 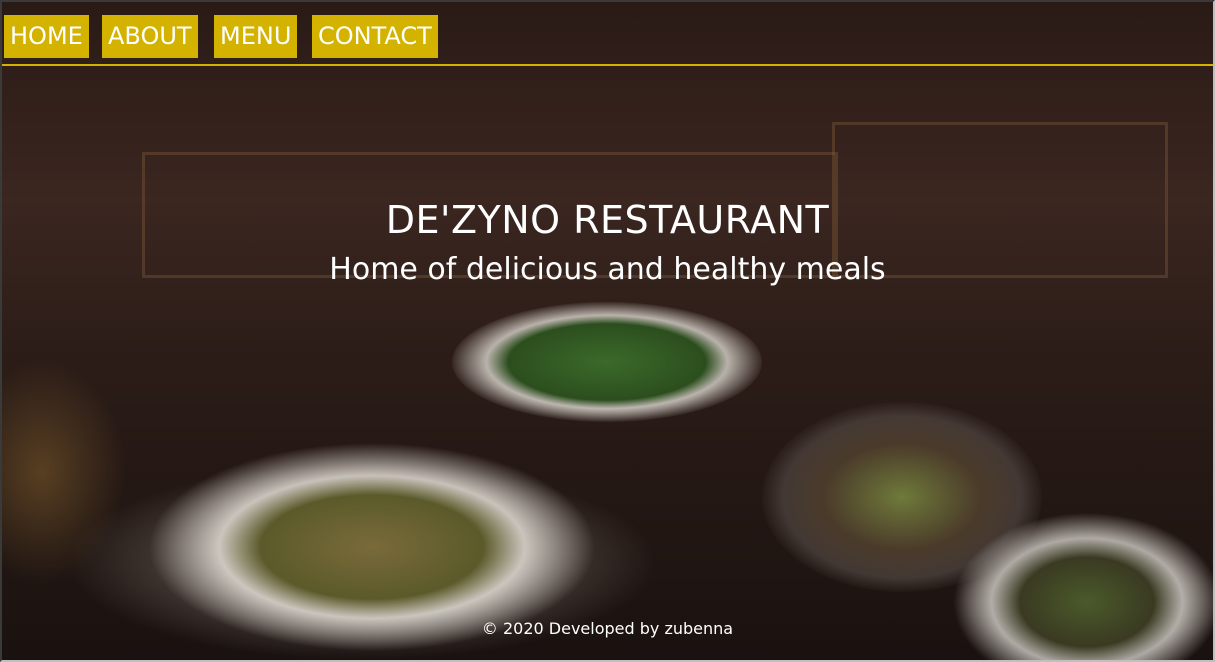 I want to click on nav-menu: MENU, so click(x=256, y=36).